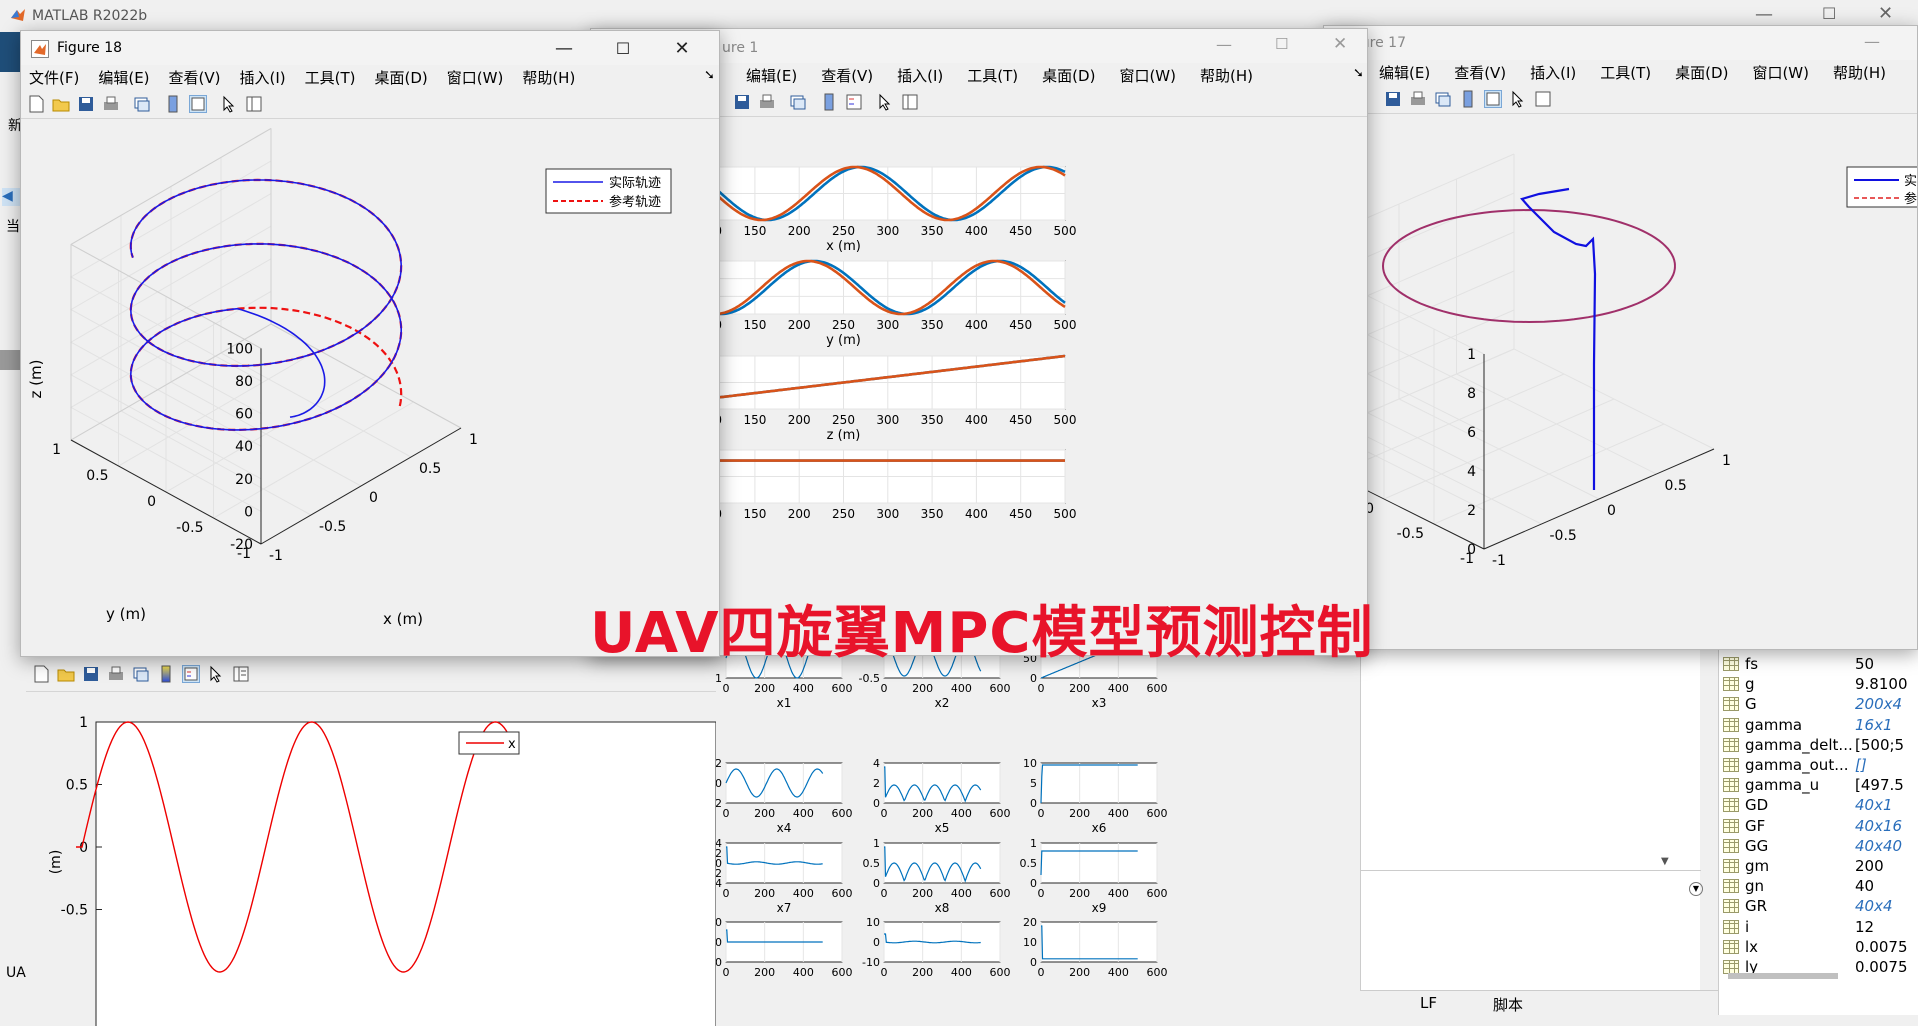  I want to click on workspace-row: lx 0.0075, so click(1818, 947).